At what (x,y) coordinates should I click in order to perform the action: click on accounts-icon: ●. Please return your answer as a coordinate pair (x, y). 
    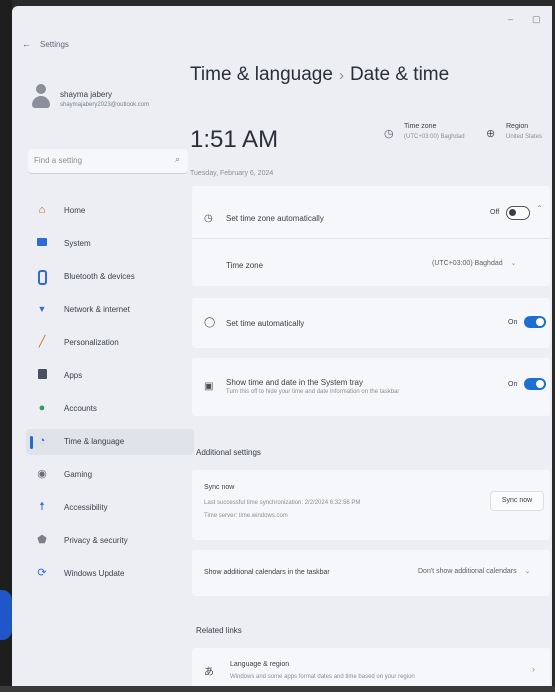
    Looking at the image, I should click on (42, 408).